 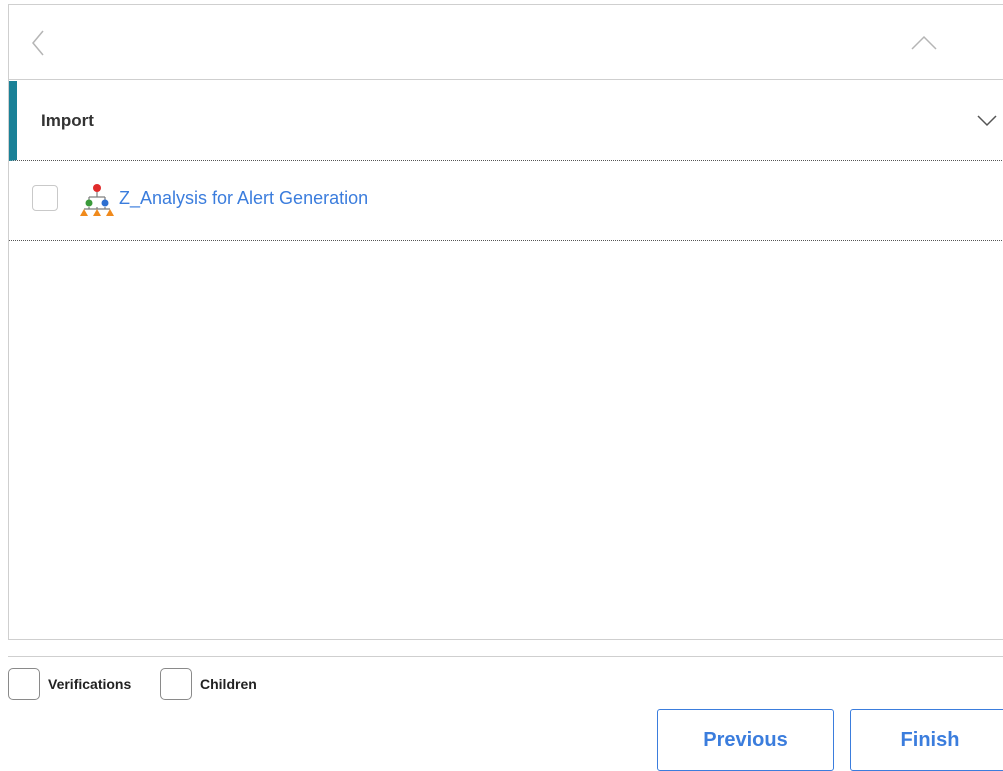 I want to click on verifications-option: Verifications, so click(x=69, y=684).